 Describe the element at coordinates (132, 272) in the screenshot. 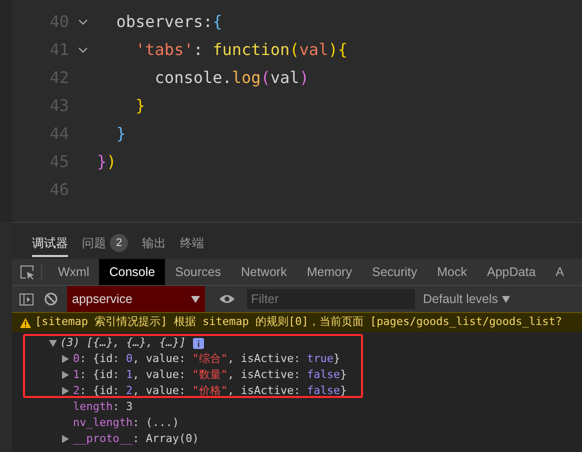

I see `devtools-tab: Console` at that location.